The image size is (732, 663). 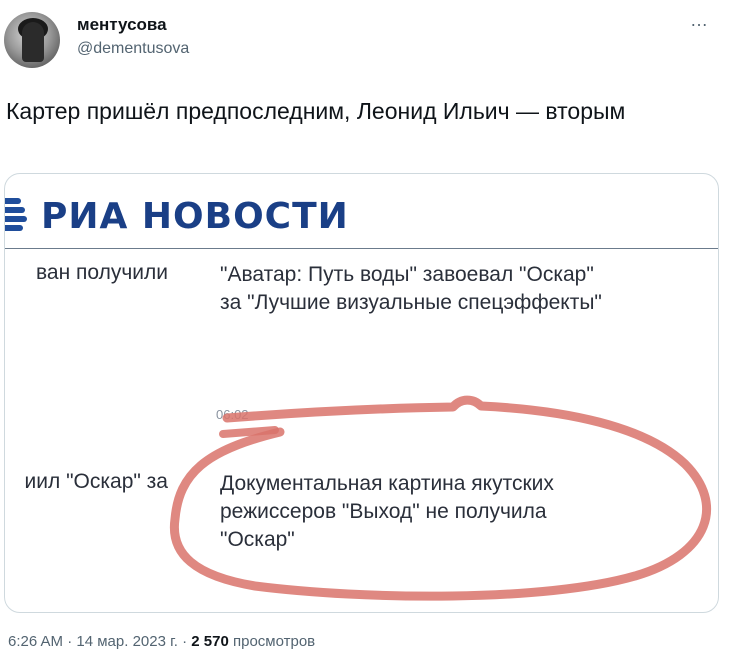 I want to click on ria-novosti-logo: РИА НОВОСТИ, so click(x=177, y=216).